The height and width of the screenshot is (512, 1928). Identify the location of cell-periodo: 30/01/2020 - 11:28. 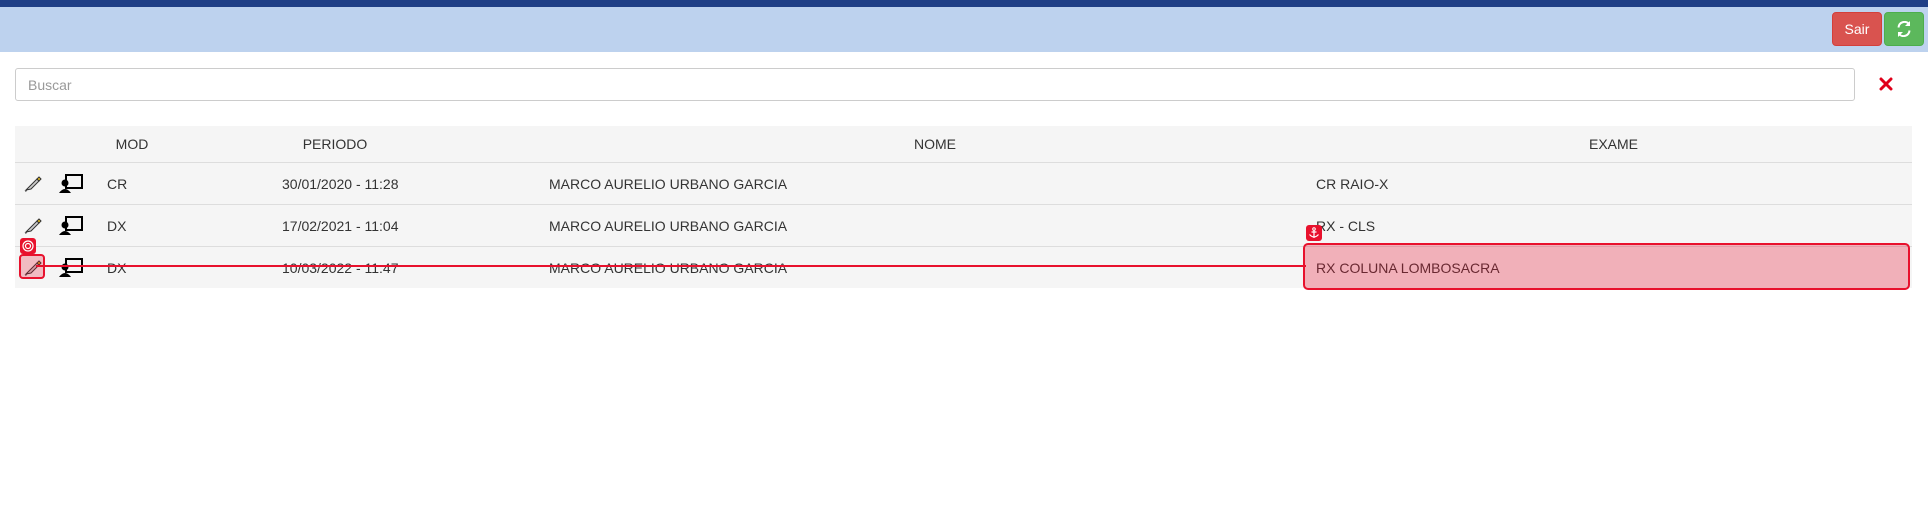
(340, 183).